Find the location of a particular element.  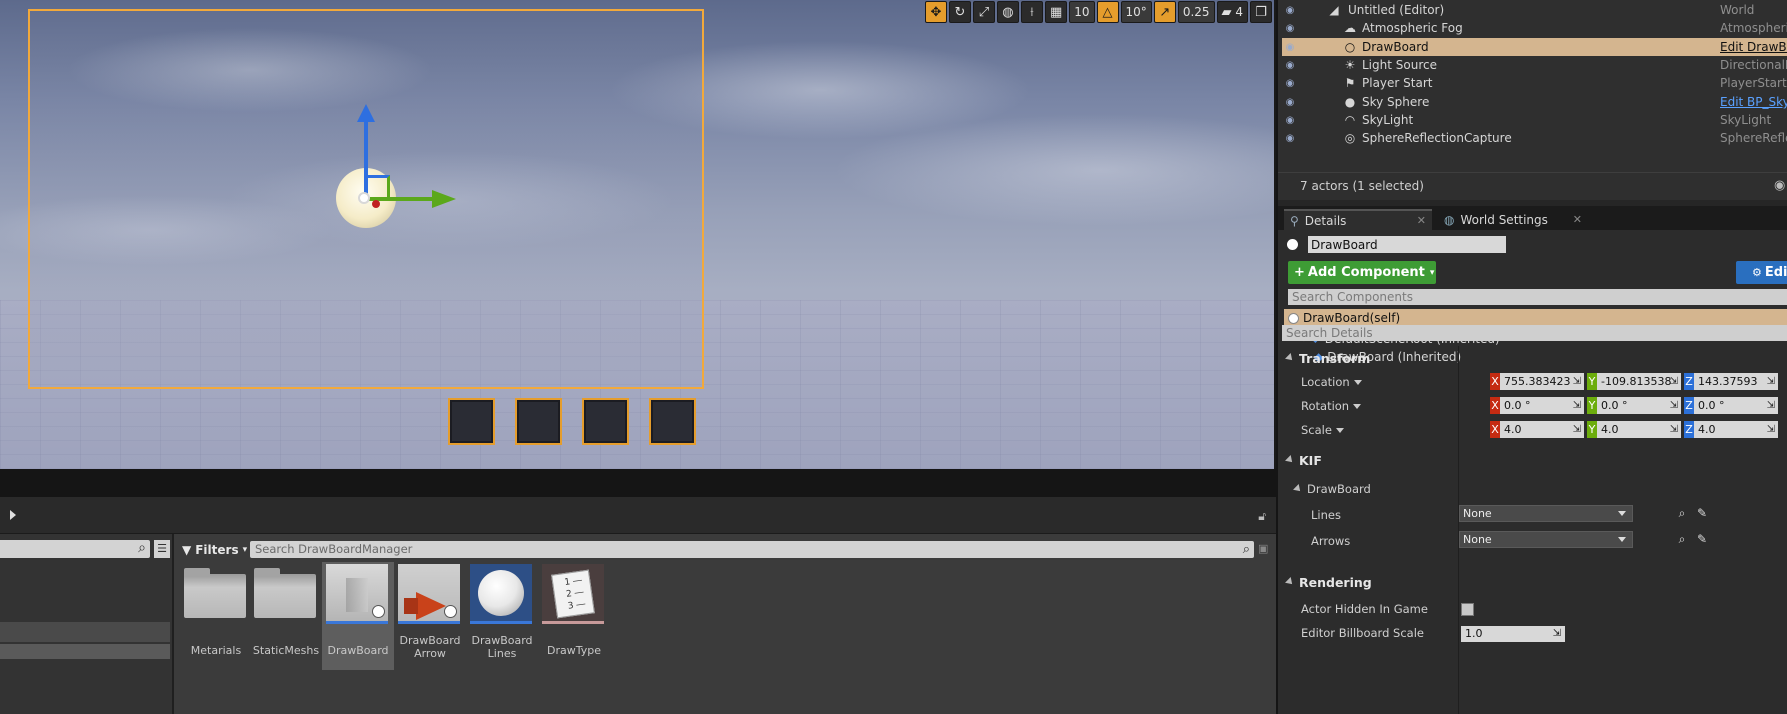

outliner-row-sky-sphere: ◉ ● Sky Sphere Edit BP_Sky_Sphere is located at coordinates (1534, 102).